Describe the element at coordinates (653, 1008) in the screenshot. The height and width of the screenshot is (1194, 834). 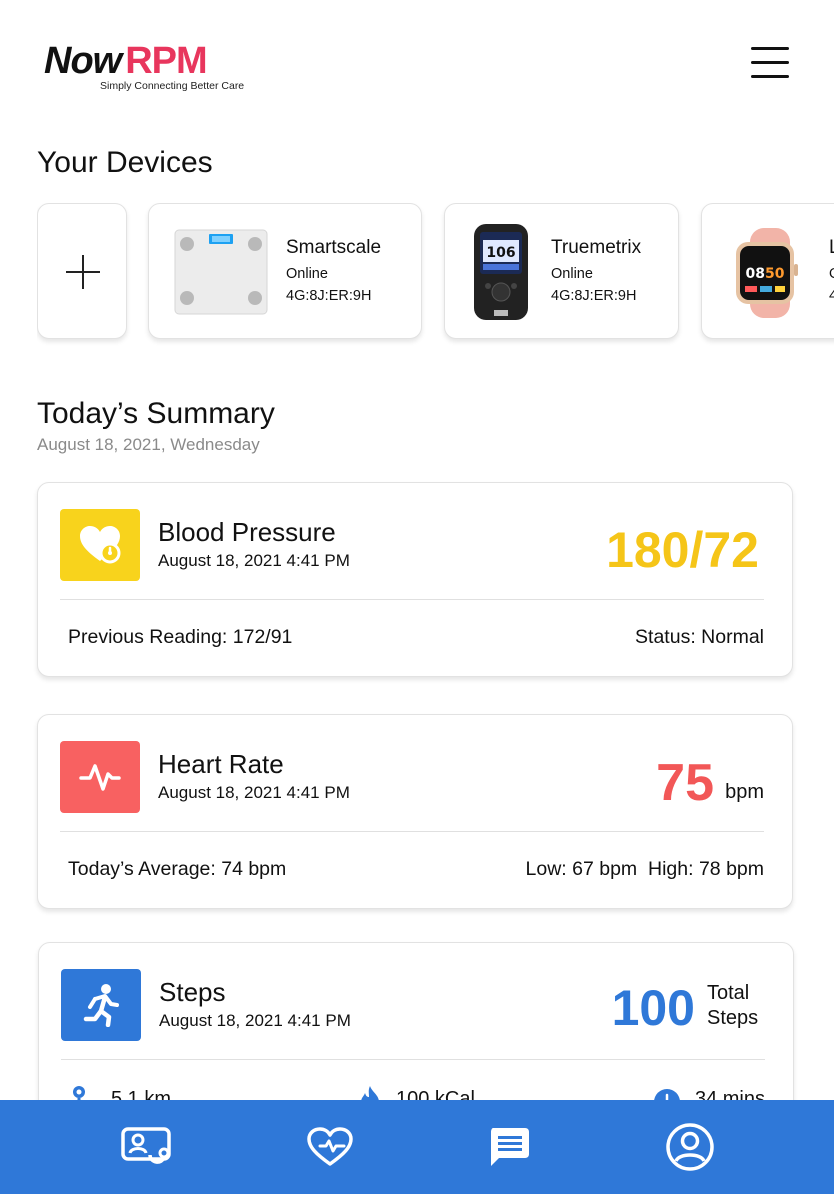
I see `steps-value: 100` at that location.